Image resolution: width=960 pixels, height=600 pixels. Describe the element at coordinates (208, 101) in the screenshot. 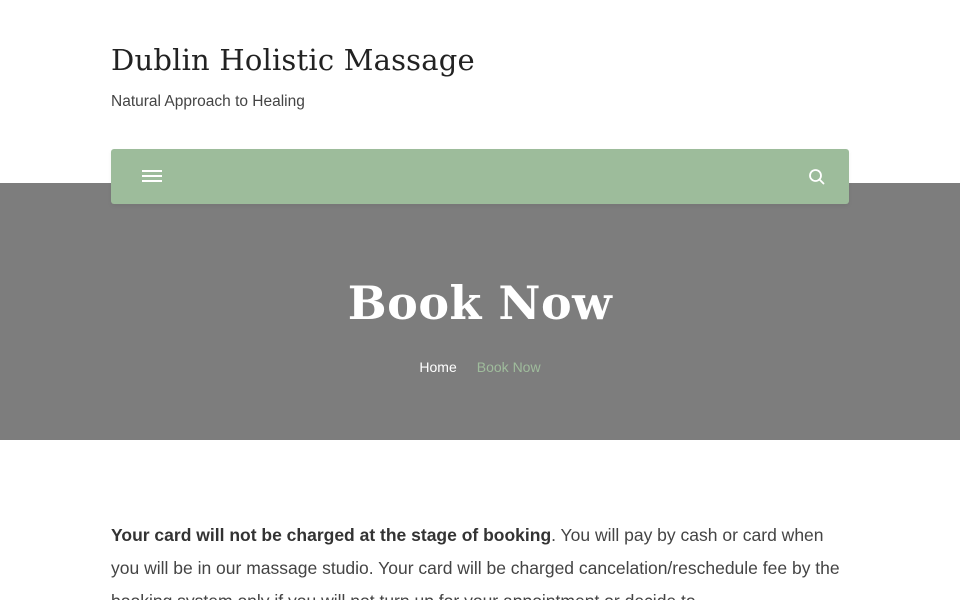

I see `site-tagline: Natural Approach to Healing` at that location.